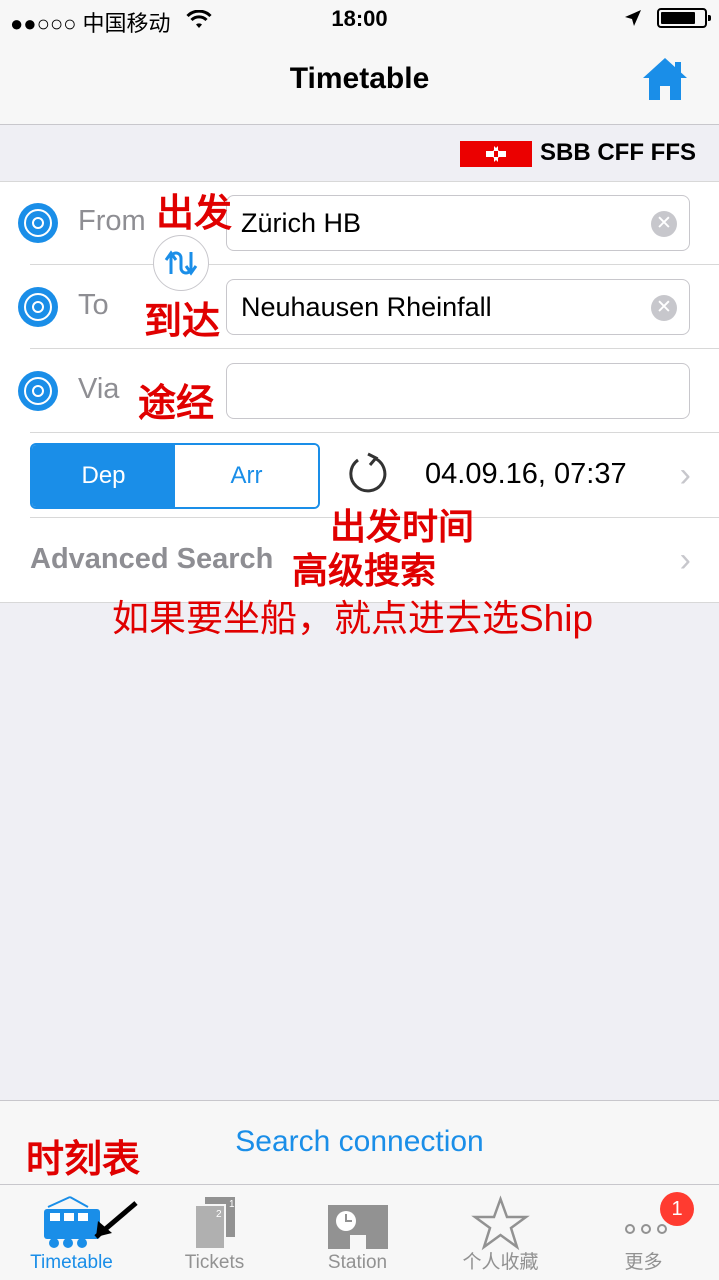  What do you see at coordinates (358, 1227) in the screenshot?
I see `station-icon` at bounding box center [358, 1227].